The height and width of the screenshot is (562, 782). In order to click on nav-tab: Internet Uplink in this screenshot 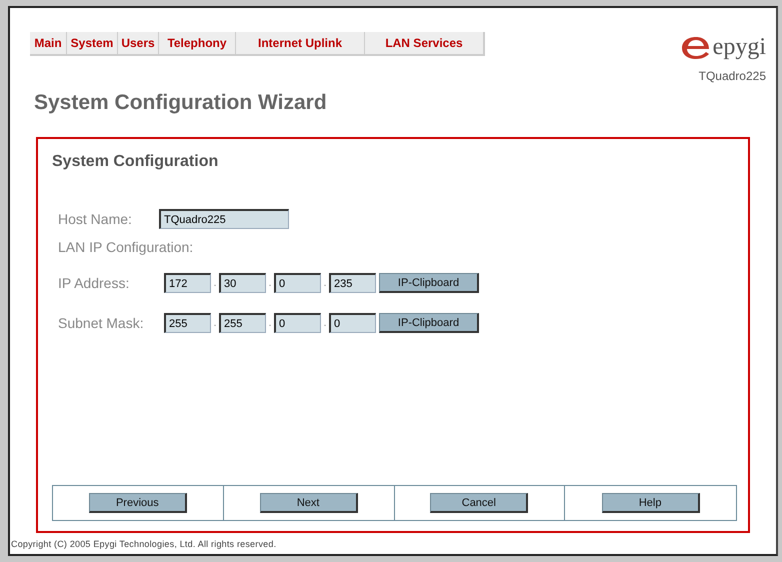, I will do `click(300, 43)`.